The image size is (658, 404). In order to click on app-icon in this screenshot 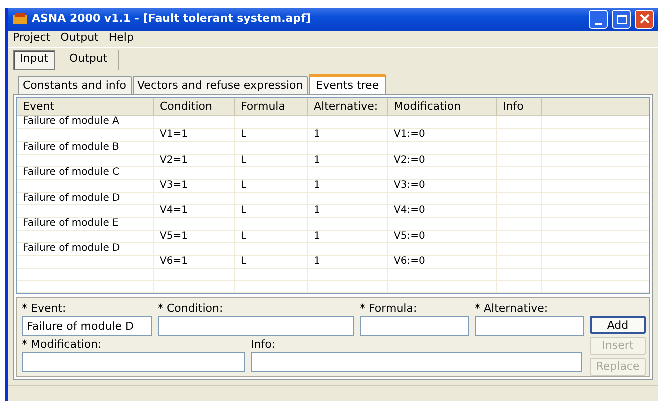, I will do `click(20, 19)`.